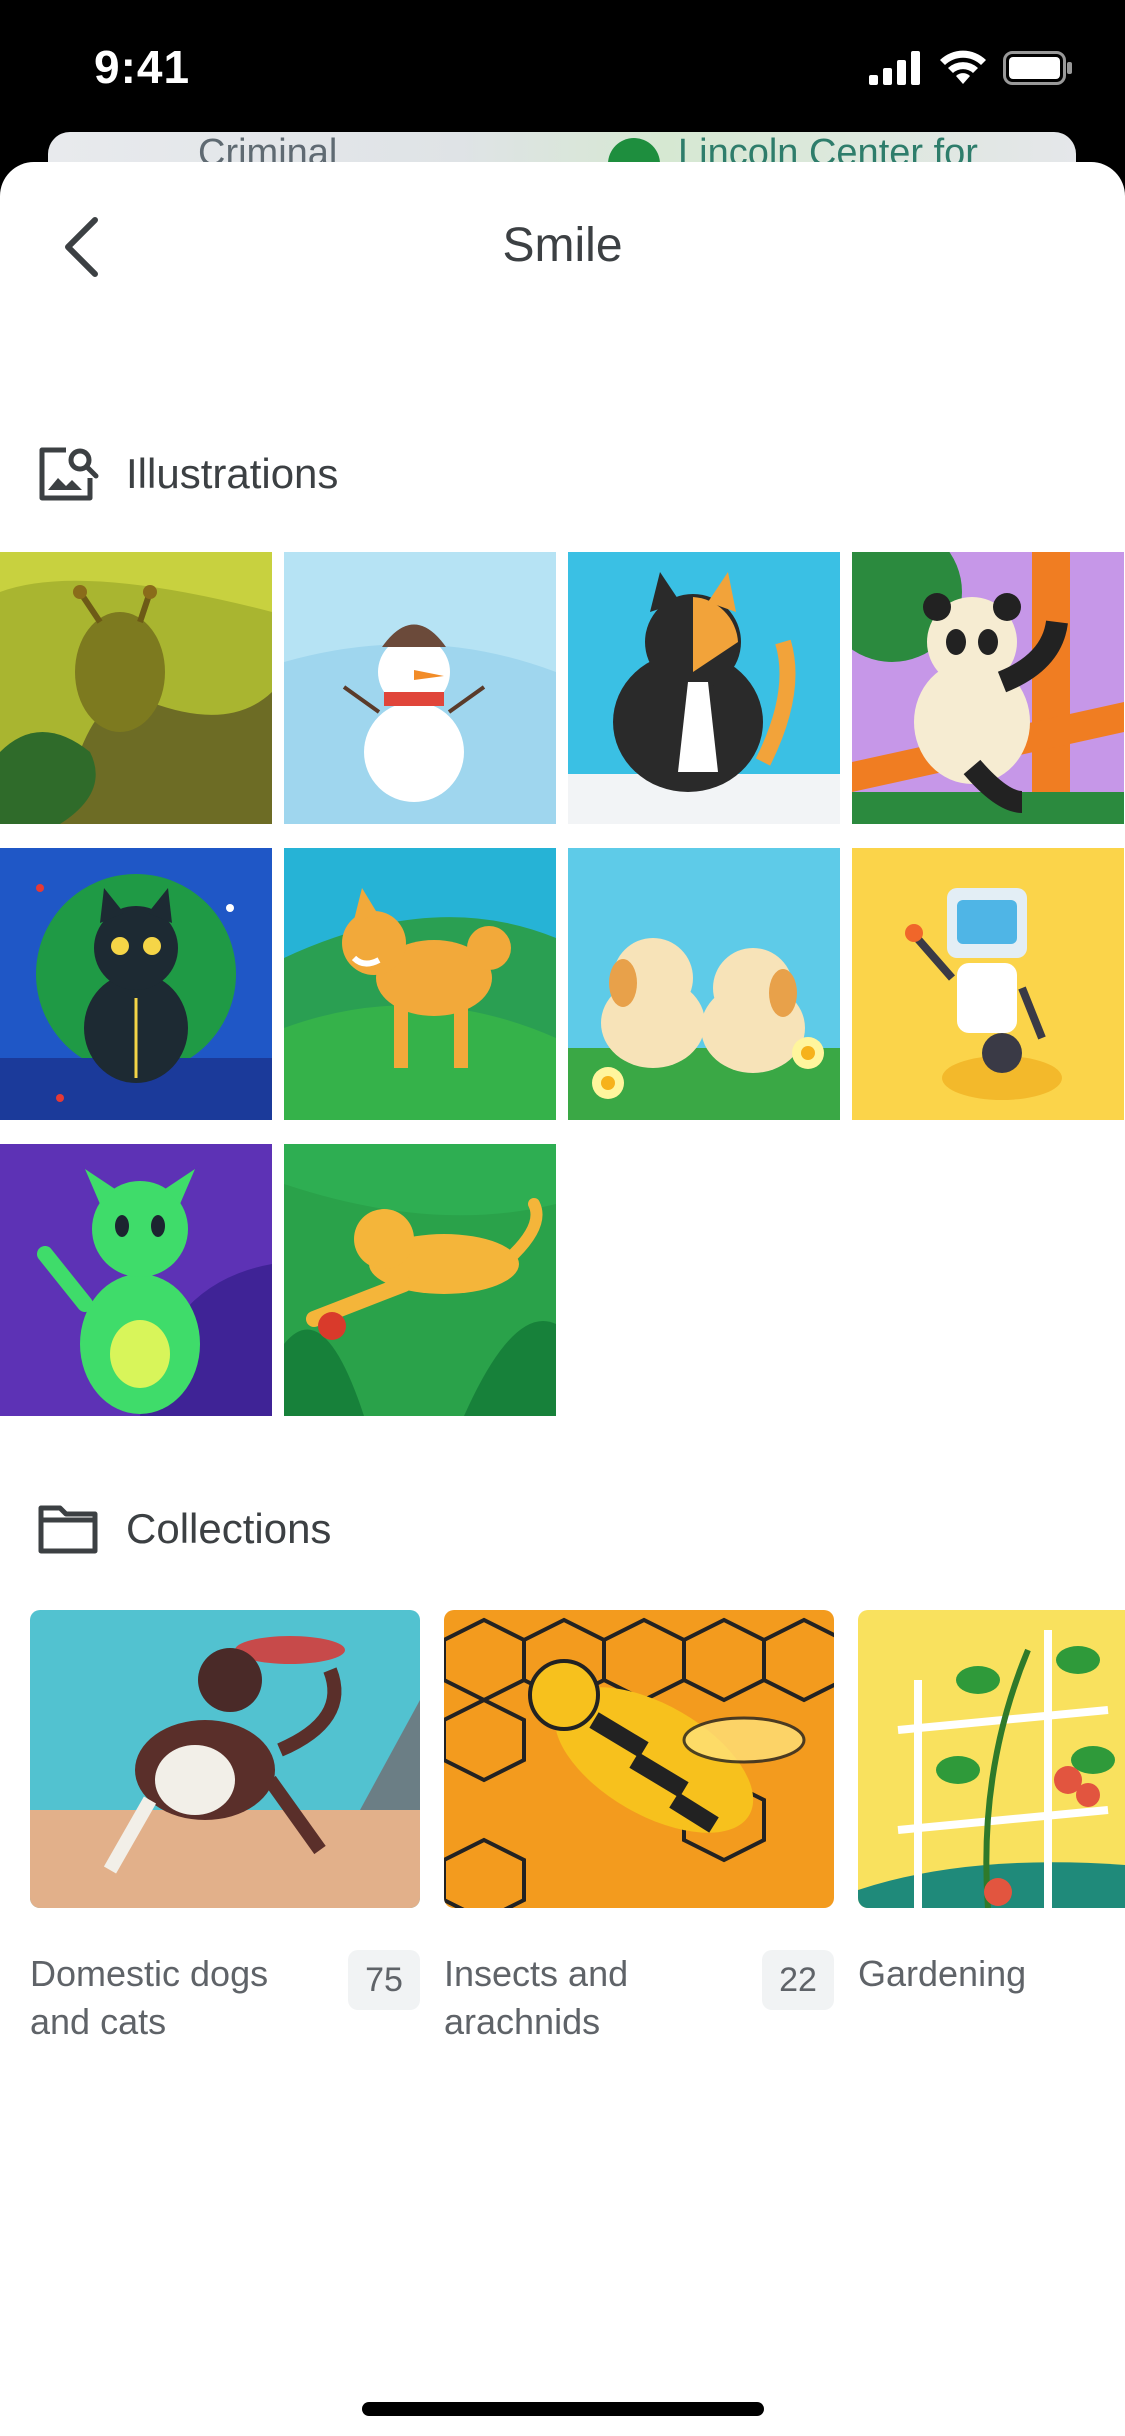 This screenshot has height=2436, width=1125. I want to click on illustration-shiba-dog, so click(420, 984).